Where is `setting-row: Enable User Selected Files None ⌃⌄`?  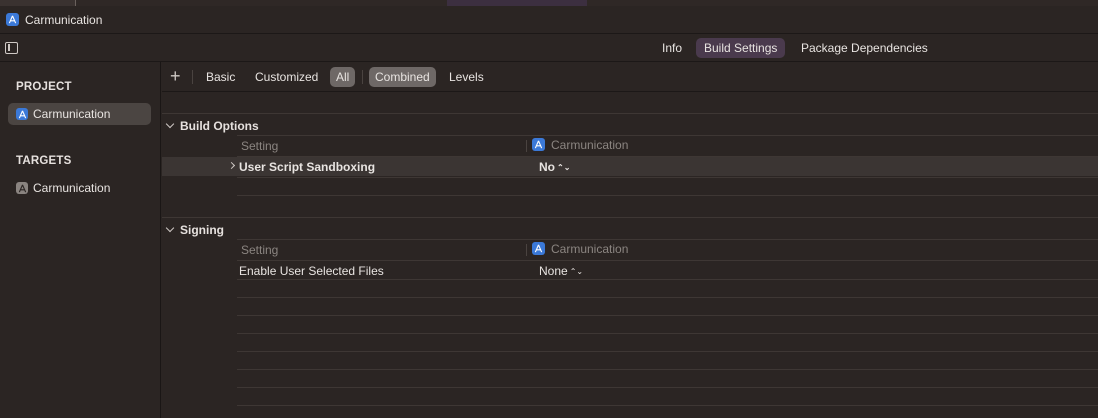
setting-row: Enable User Selected Files None ⌃⌄ is located at coordinates (630, 270).